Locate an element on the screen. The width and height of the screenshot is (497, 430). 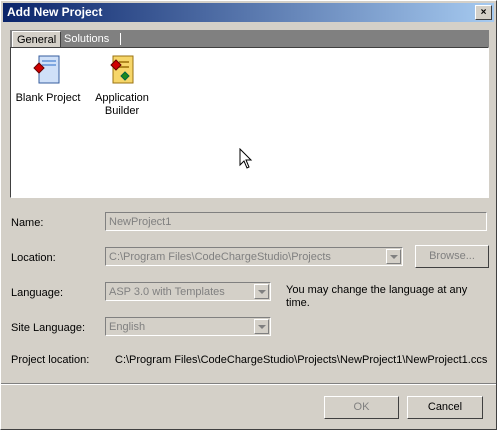
language-note: You may change the language at any time. is located at coordinates (377, 296).